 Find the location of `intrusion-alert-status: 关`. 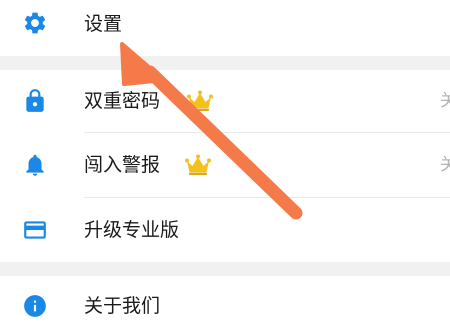

intrusion-alert-status: 关 is located at coordinates (445, 165).